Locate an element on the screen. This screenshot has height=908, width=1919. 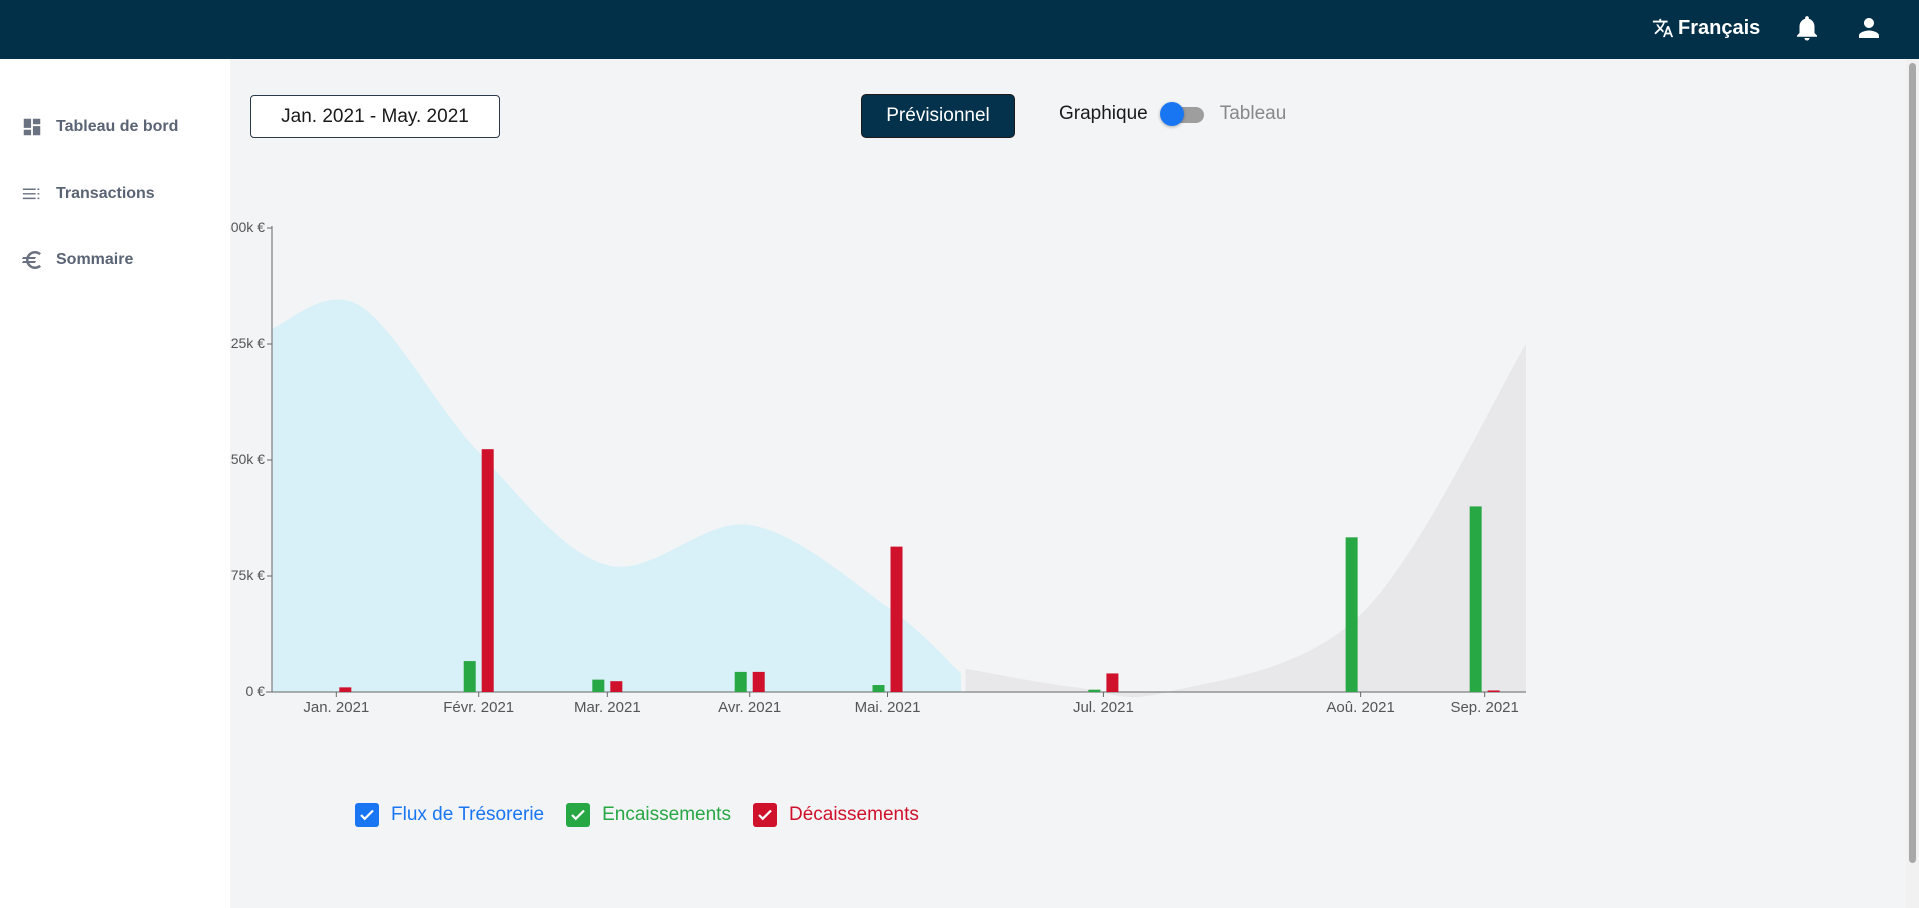
x-tick-label: Aoû. 2021 is located at coordinates (1360, 707).